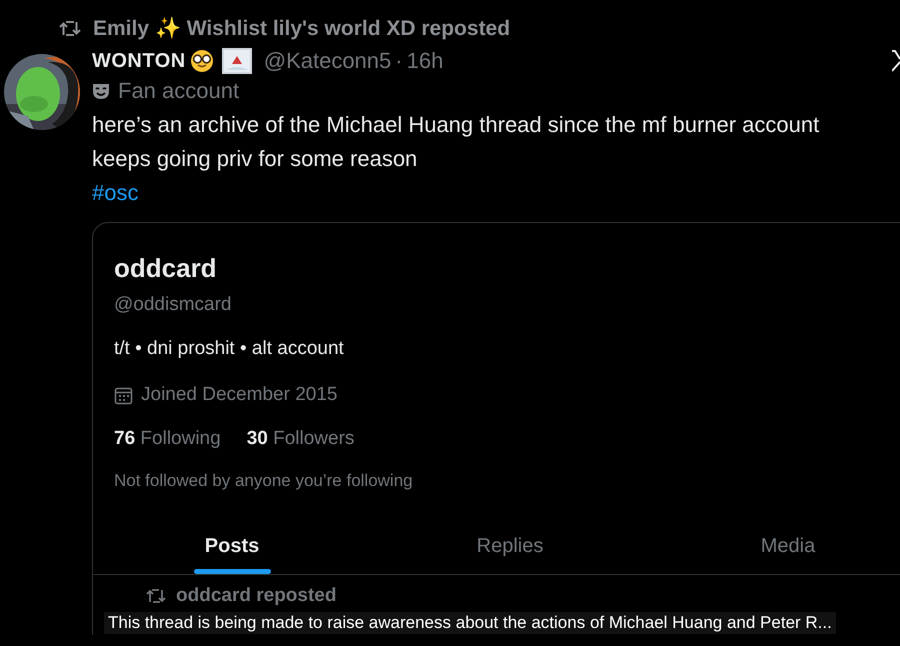 The width and height of the screenshot is (900, 646). Describe the element at coordinates (173, 305) in the screenshot. I see `profile-handle: @oddismcard` at that location.